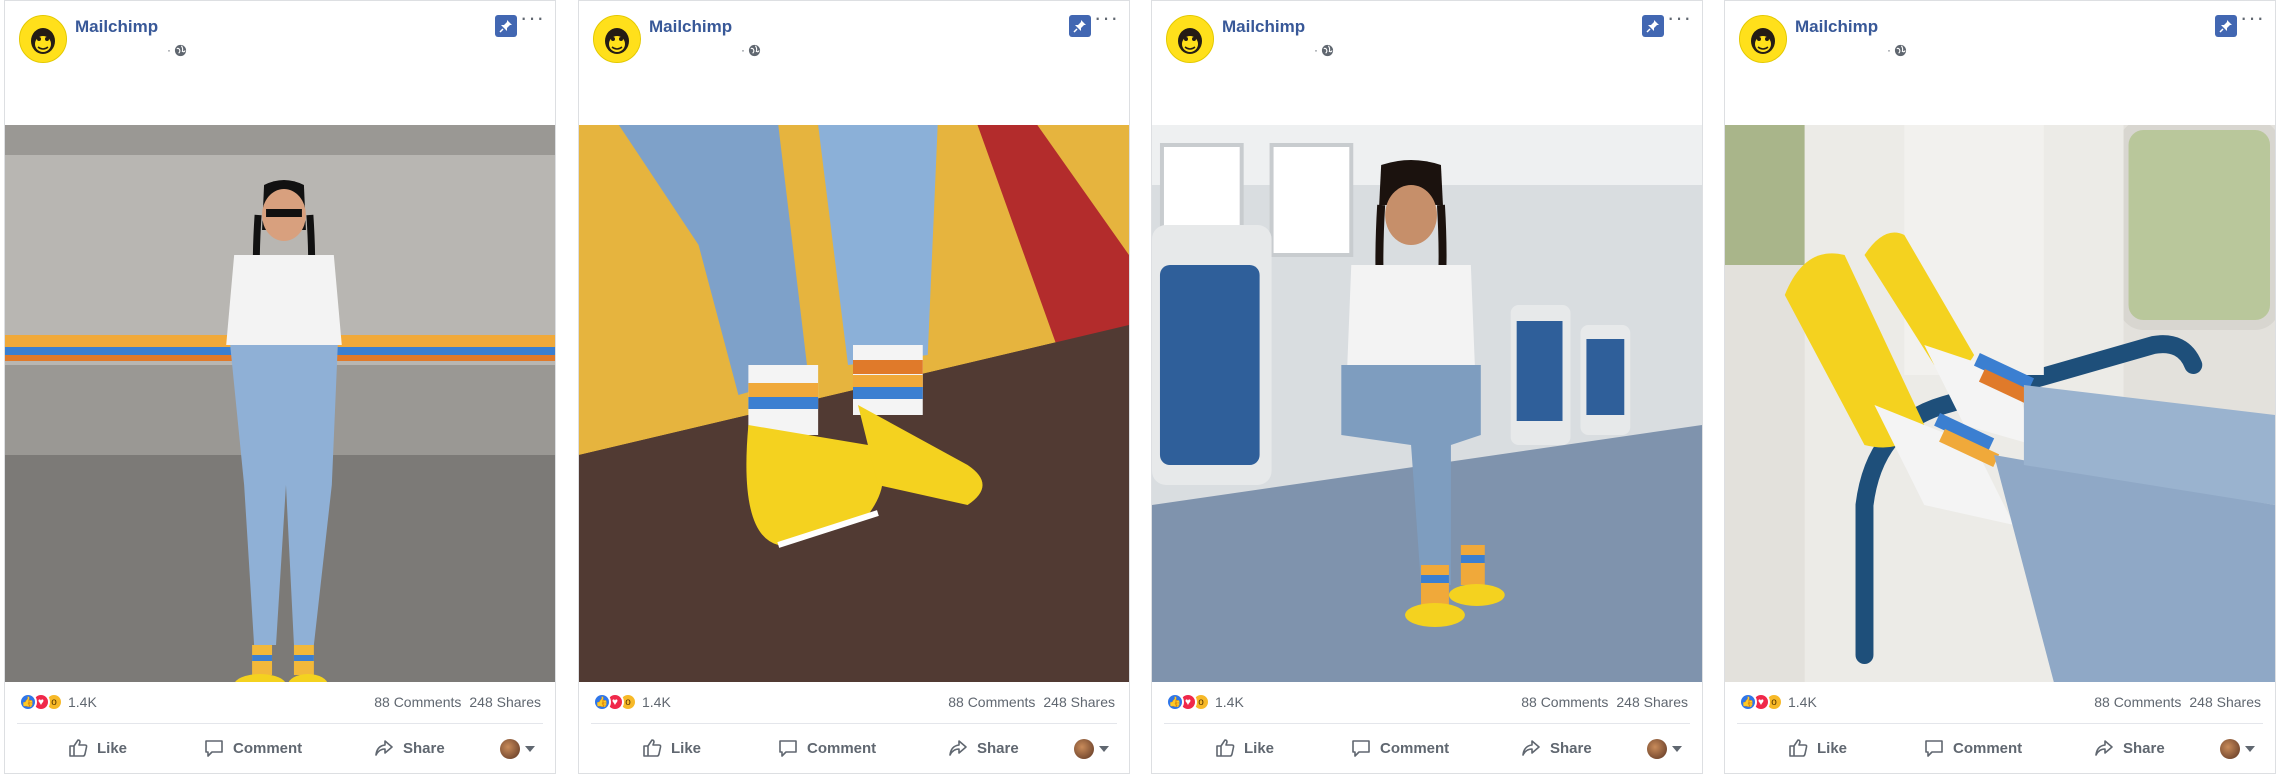 This screenshot has height=774, width=2282. What do you see at coordinates (842, 748) in the screenshot?
I see `comment-label: Comment` at bounding box center [842, 748].